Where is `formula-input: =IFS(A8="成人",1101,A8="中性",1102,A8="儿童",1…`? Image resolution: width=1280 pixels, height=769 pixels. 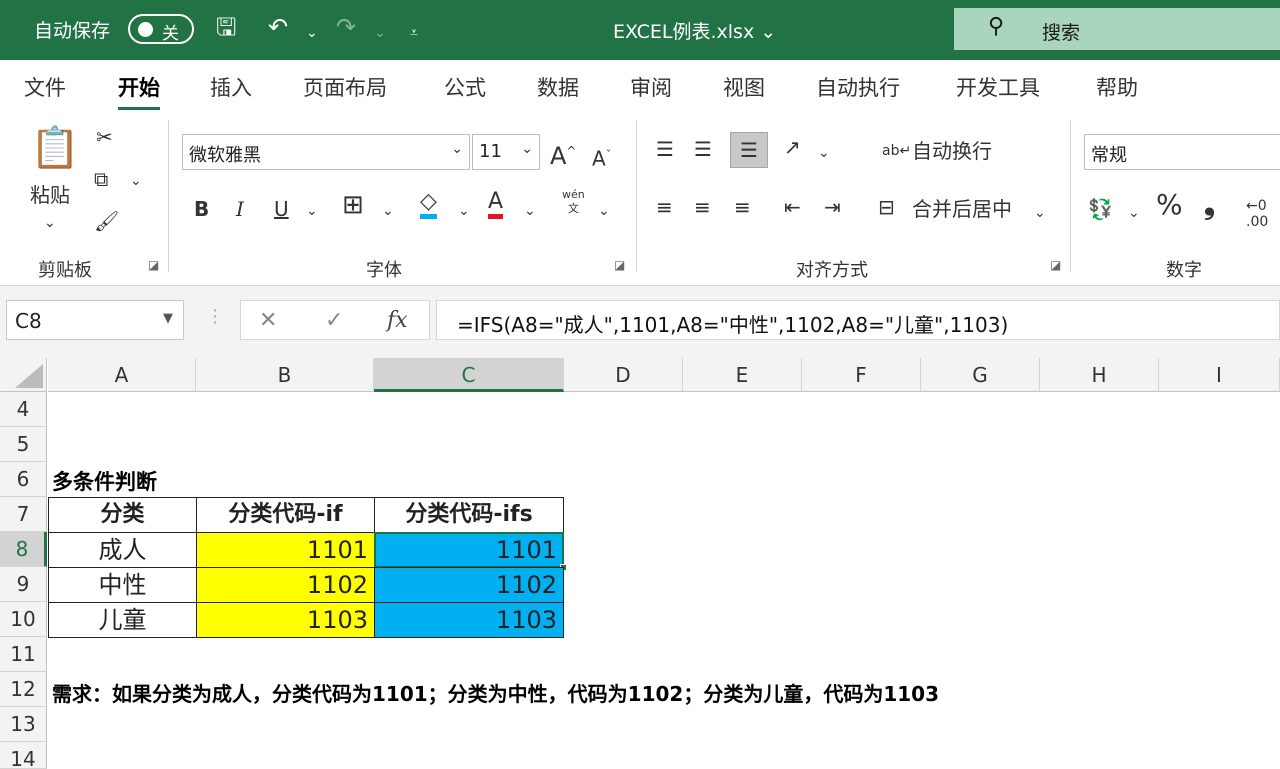
formula-input: =IFS(A8="成人",1101,A8="中性",1102,A8="儿童",1… is located at coordinates (858, 320).